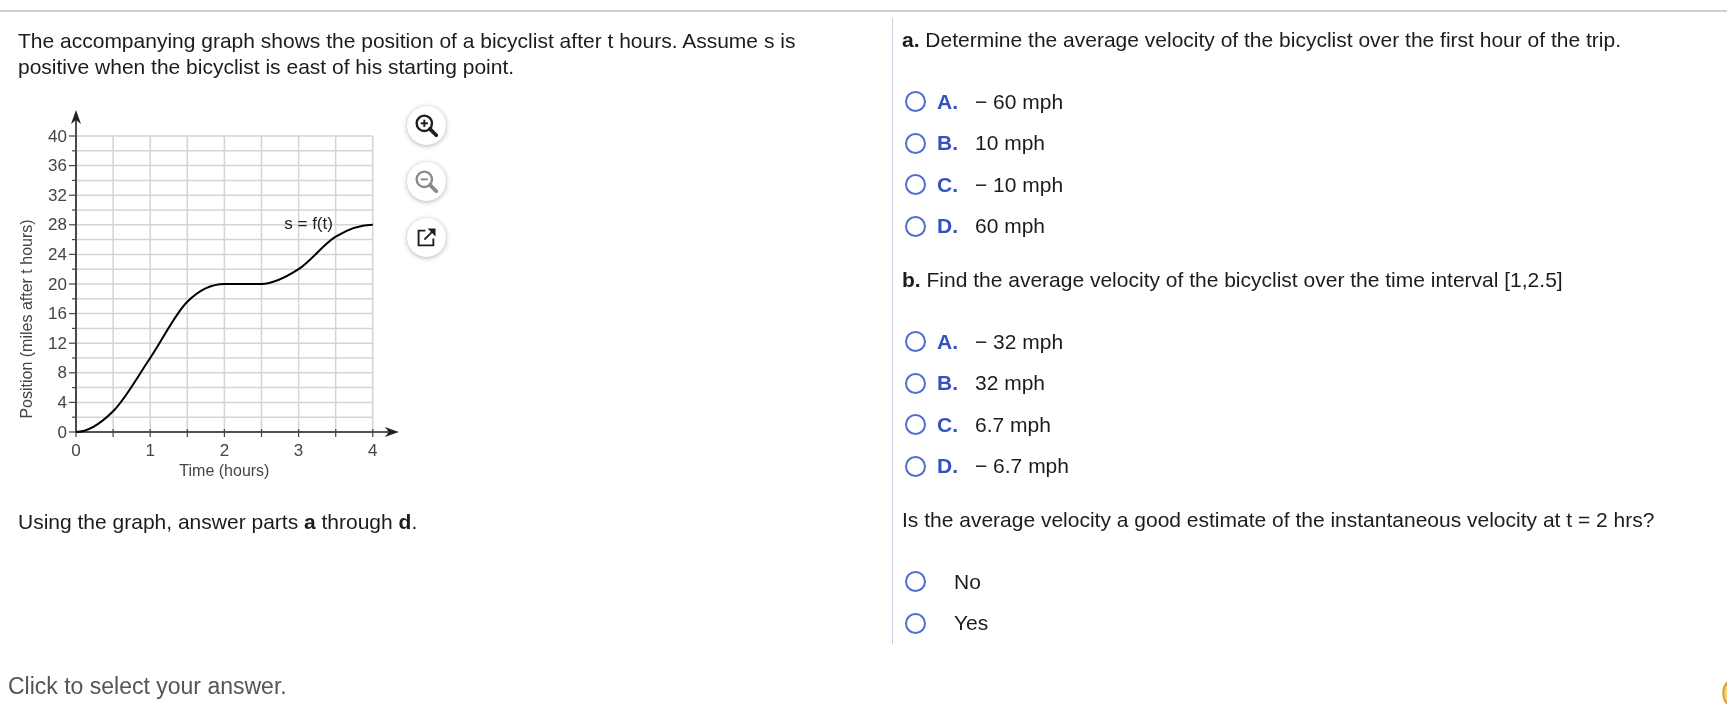 The width and height of the screenshot is (1727, 704). Describe the element at coordinates (224, 450) in the screenshot. I see `x-tick-label: 2` at that location.